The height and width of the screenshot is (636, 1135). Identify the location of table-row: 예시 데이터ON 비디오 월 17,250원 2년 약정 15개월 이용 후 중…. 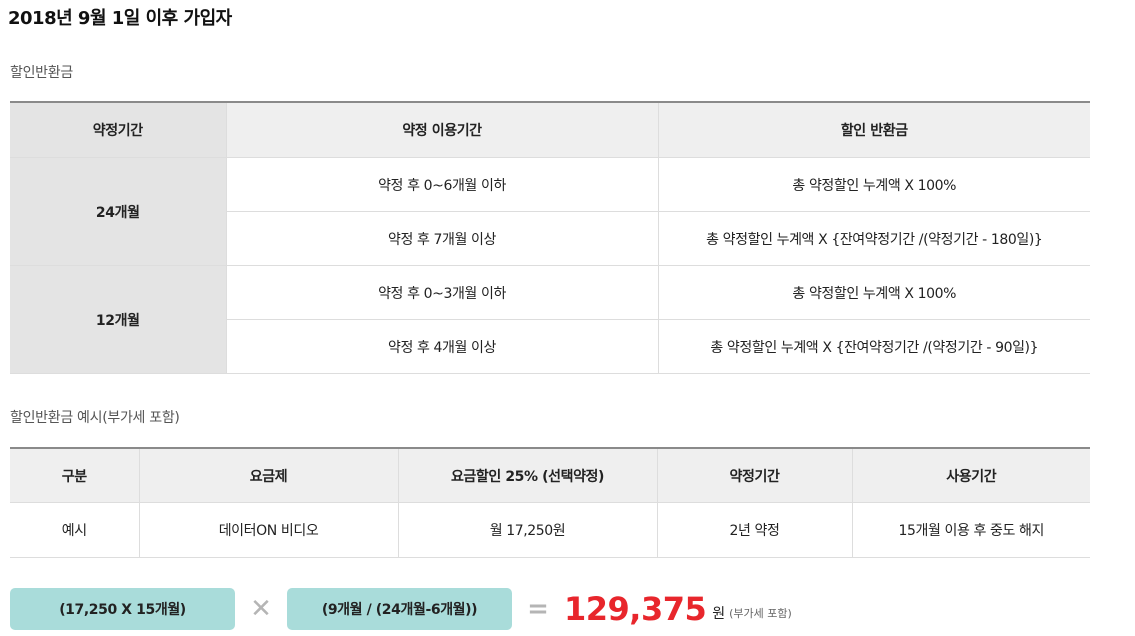
(550, 530).